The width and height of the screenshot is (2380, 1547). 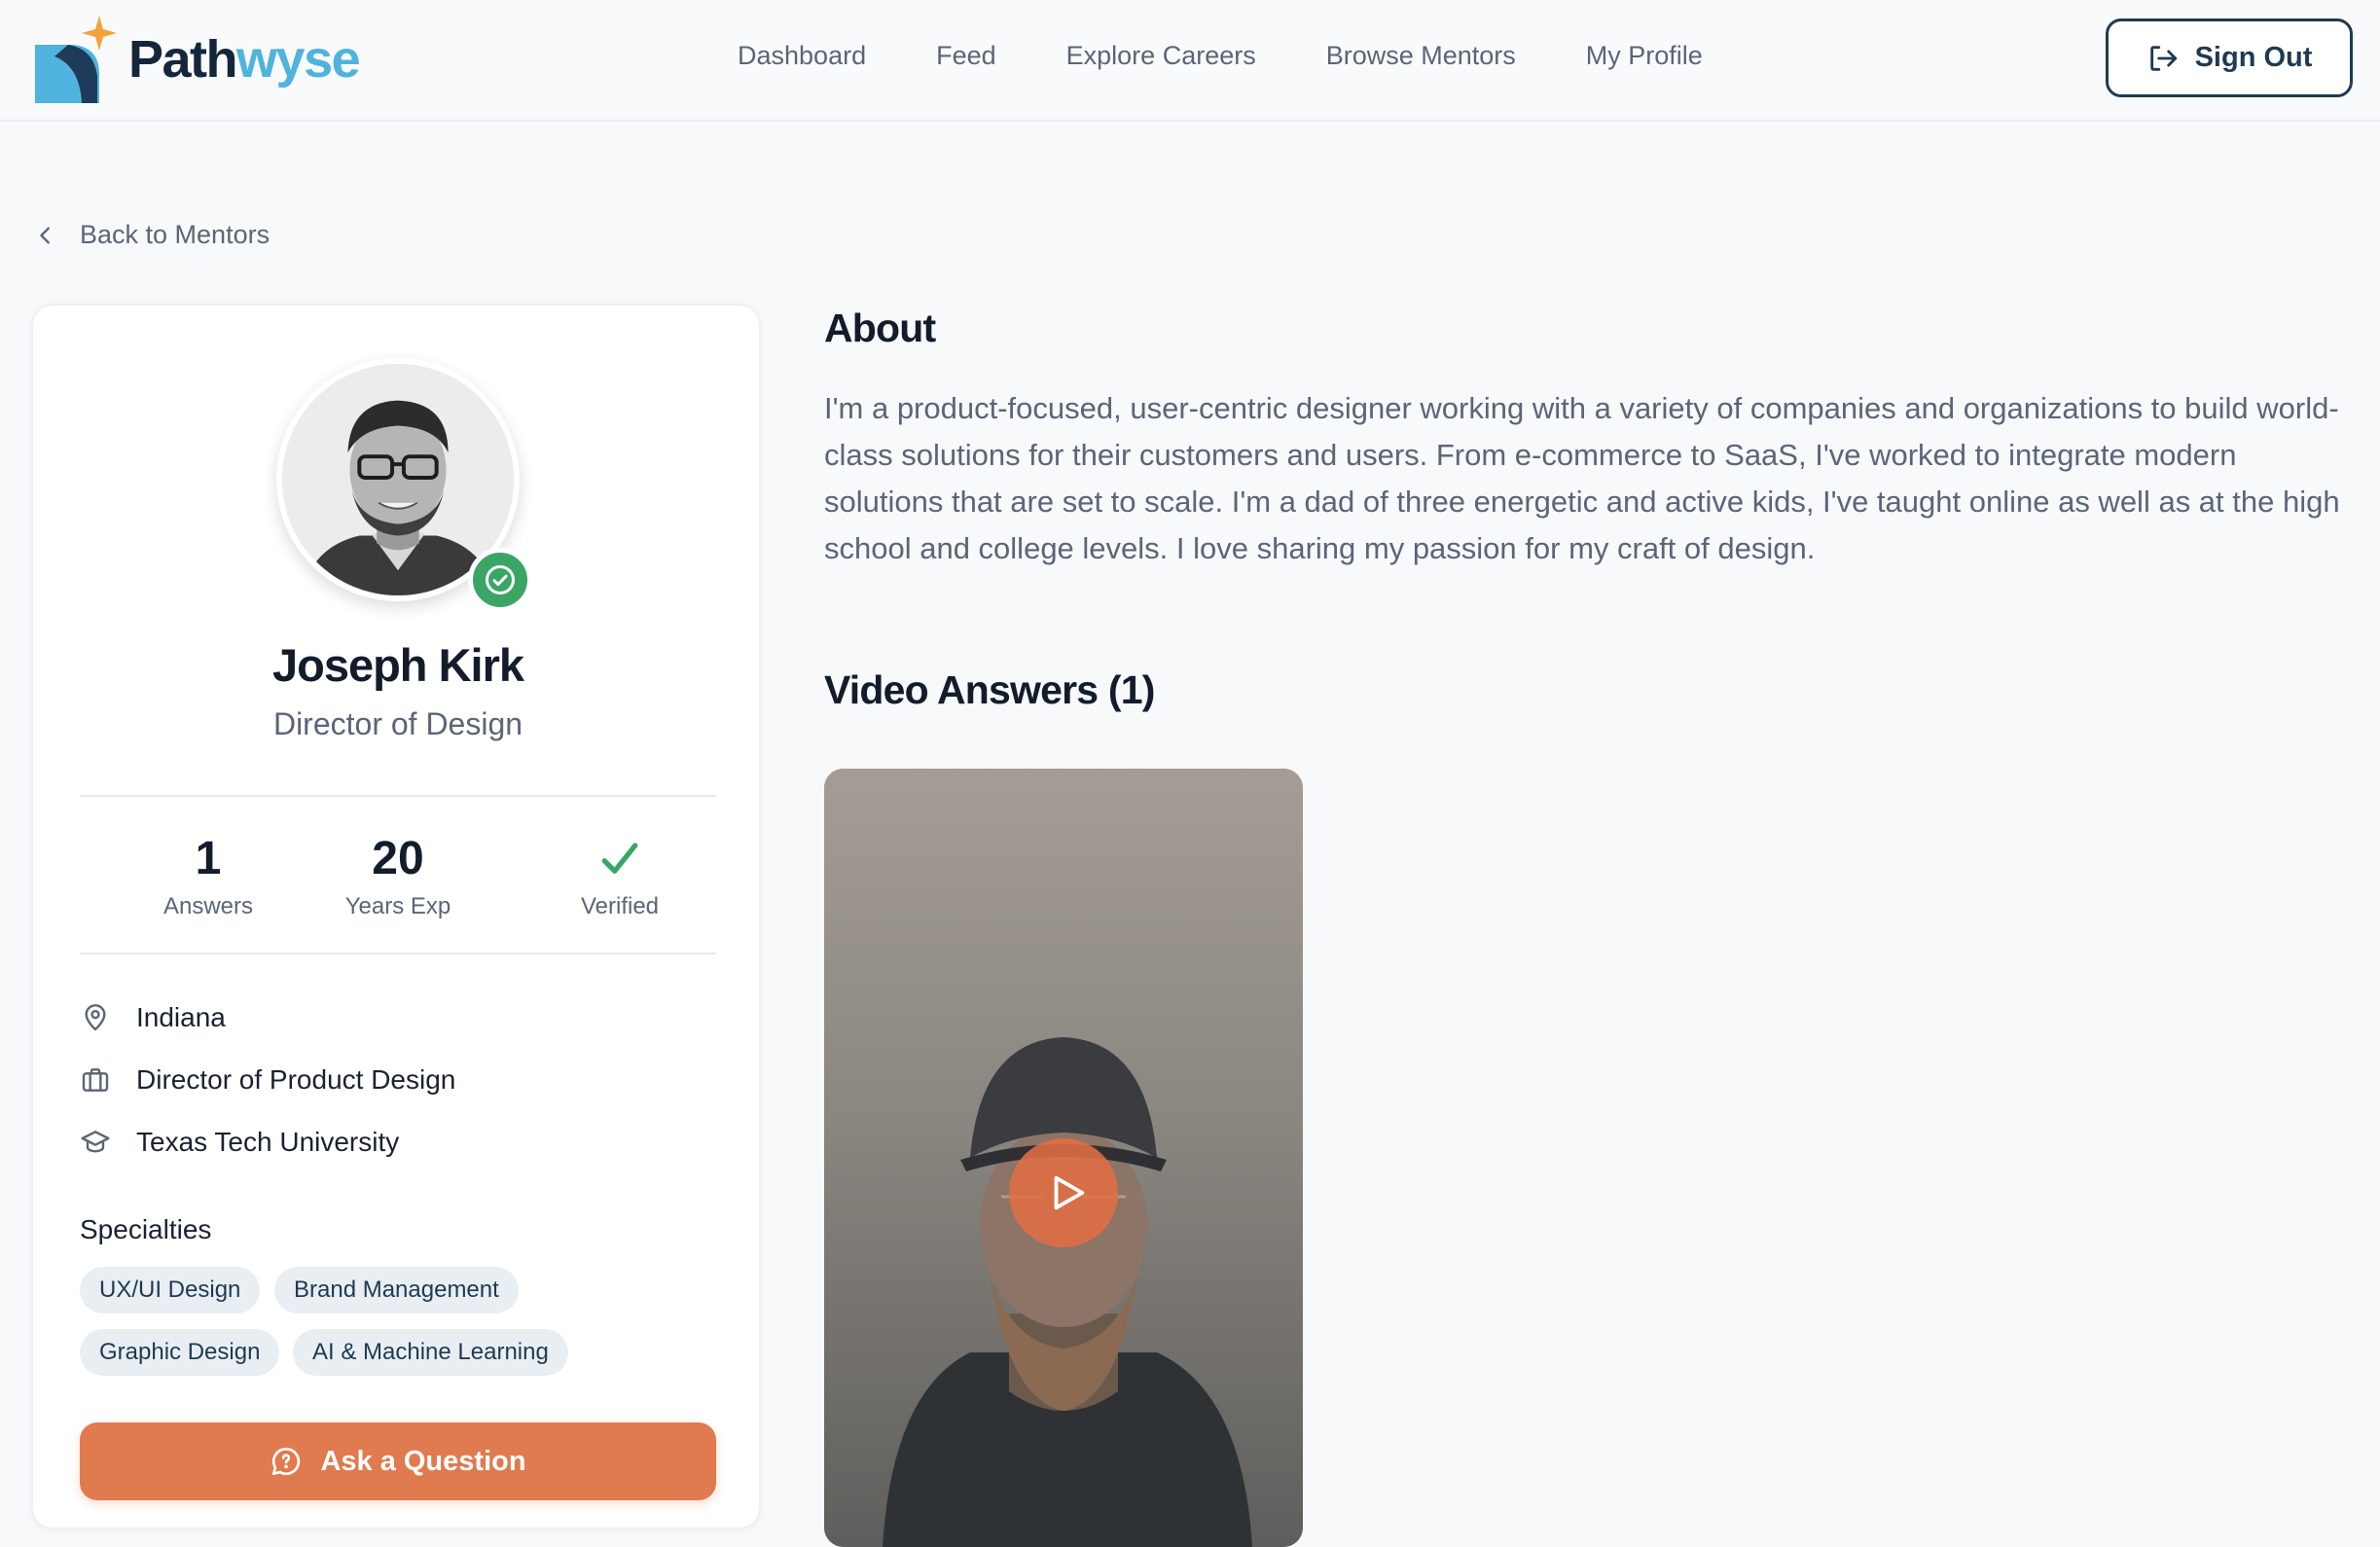 I want to click on avatar-container, so click(x=404, y=485).